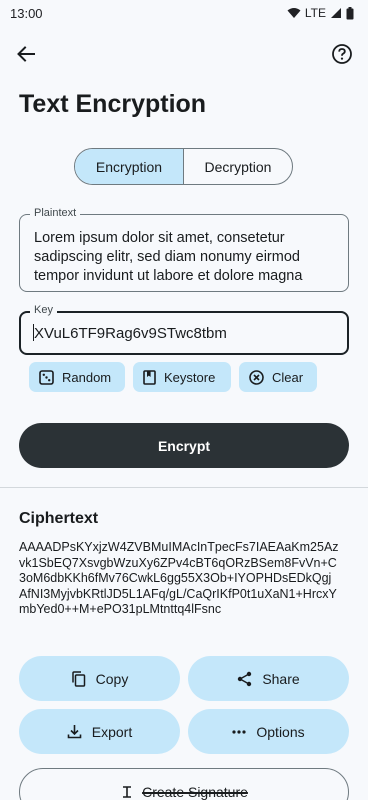 The width and height of the screenshot is (368, 800). What do you see at coordinates (184, 13) in the screenshot?
I see `status-bar: 13:00 LTE` at bounding box center [184, 13].